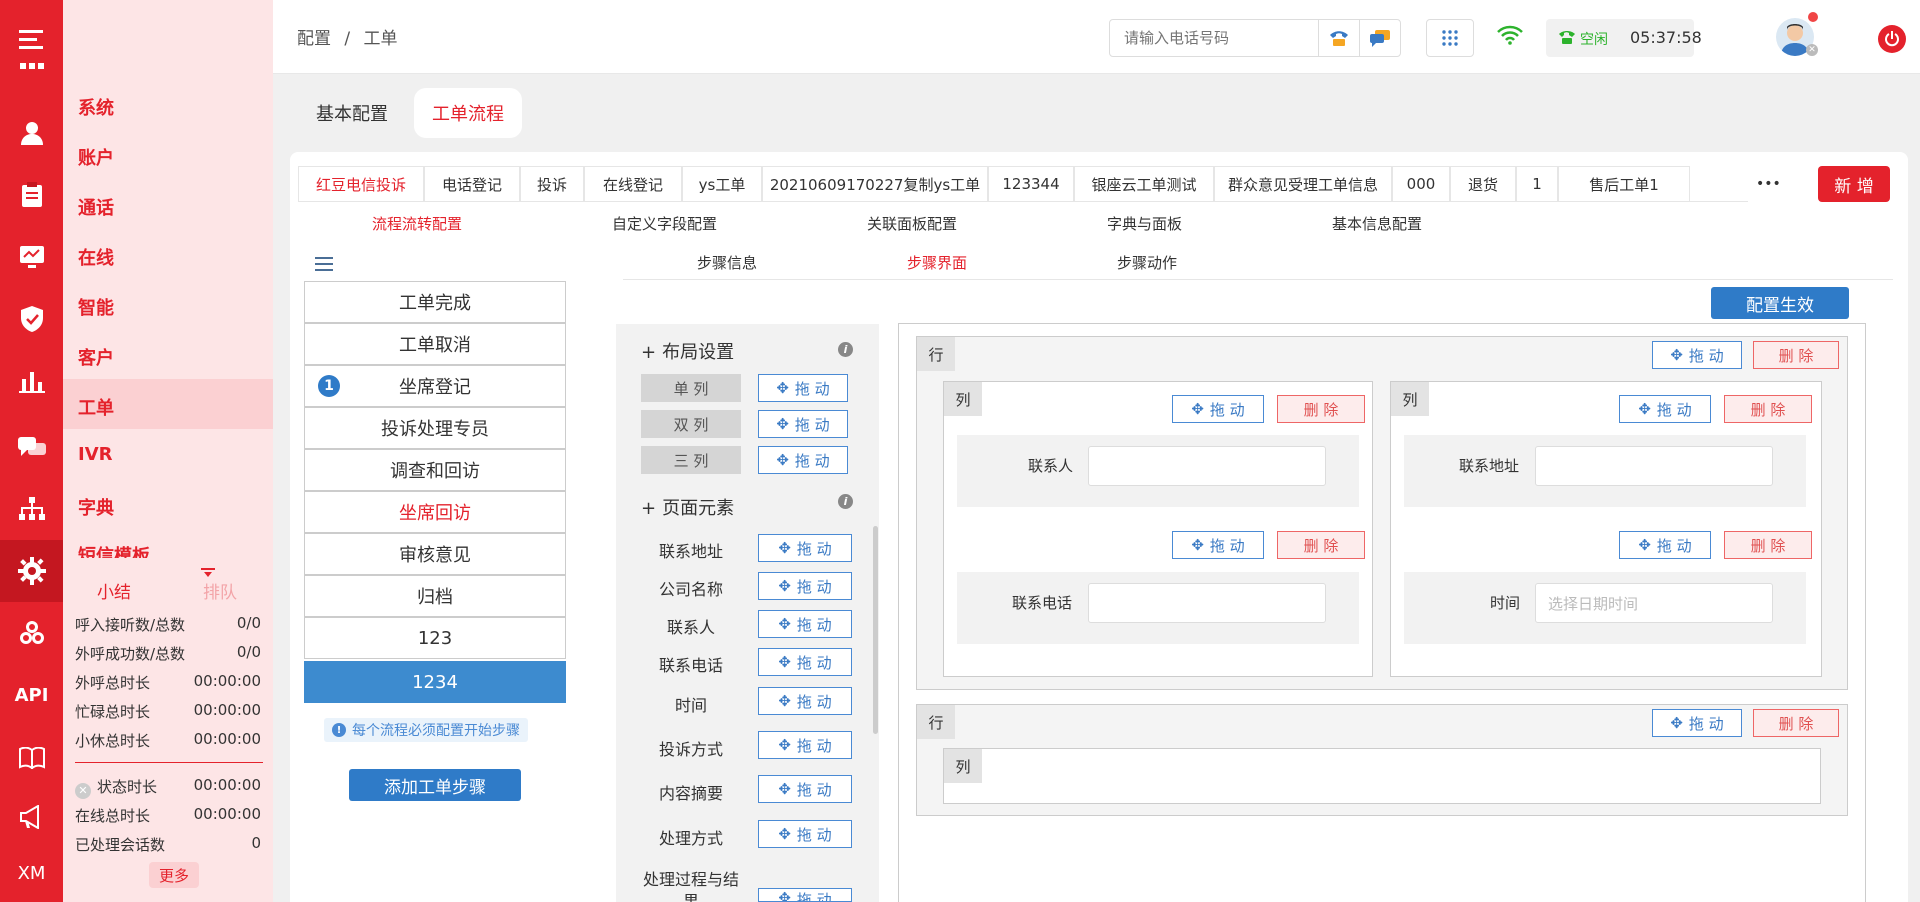  What do you see at coordinates (691, 388) in the screenshot?
I see `layout-option: 单 列` at bounding box center [691, 388].